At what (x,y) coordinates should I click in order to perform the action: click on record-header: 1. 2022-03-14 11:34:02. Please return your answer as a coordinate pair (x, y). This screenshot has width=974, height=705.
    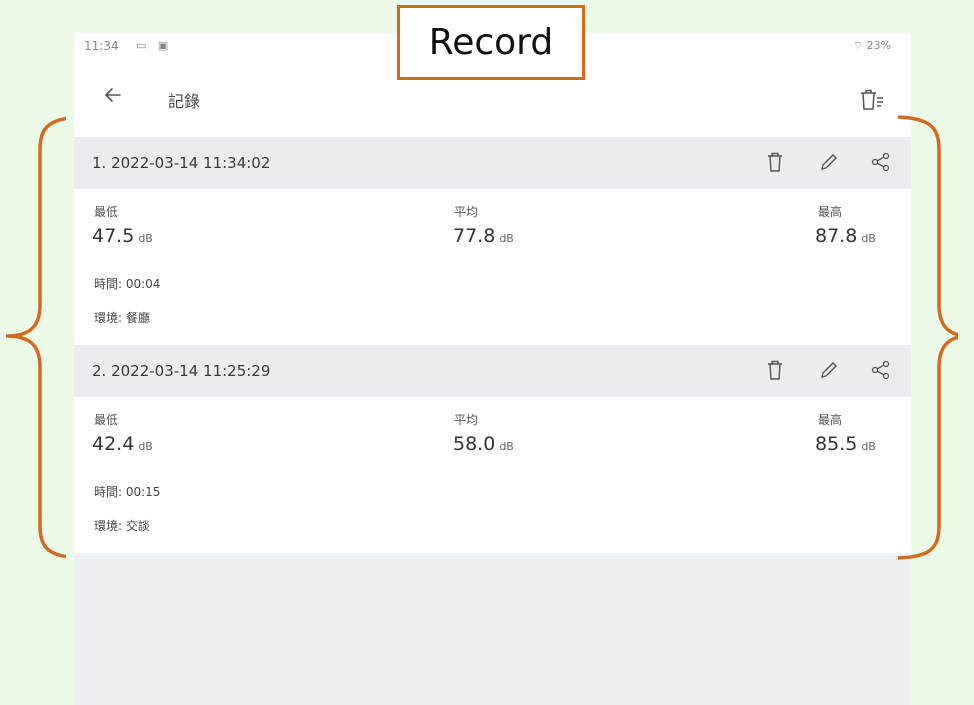
    Looking at the image, I should click on (492, 163).